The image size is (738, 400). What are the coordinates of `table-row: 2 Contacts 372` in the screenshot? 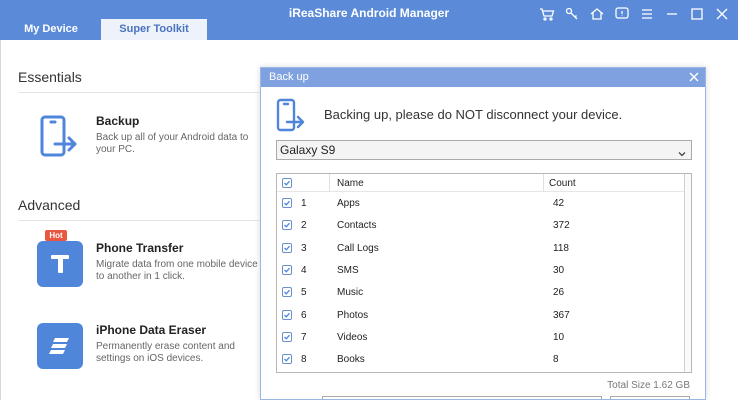 It's located at (481, 225).